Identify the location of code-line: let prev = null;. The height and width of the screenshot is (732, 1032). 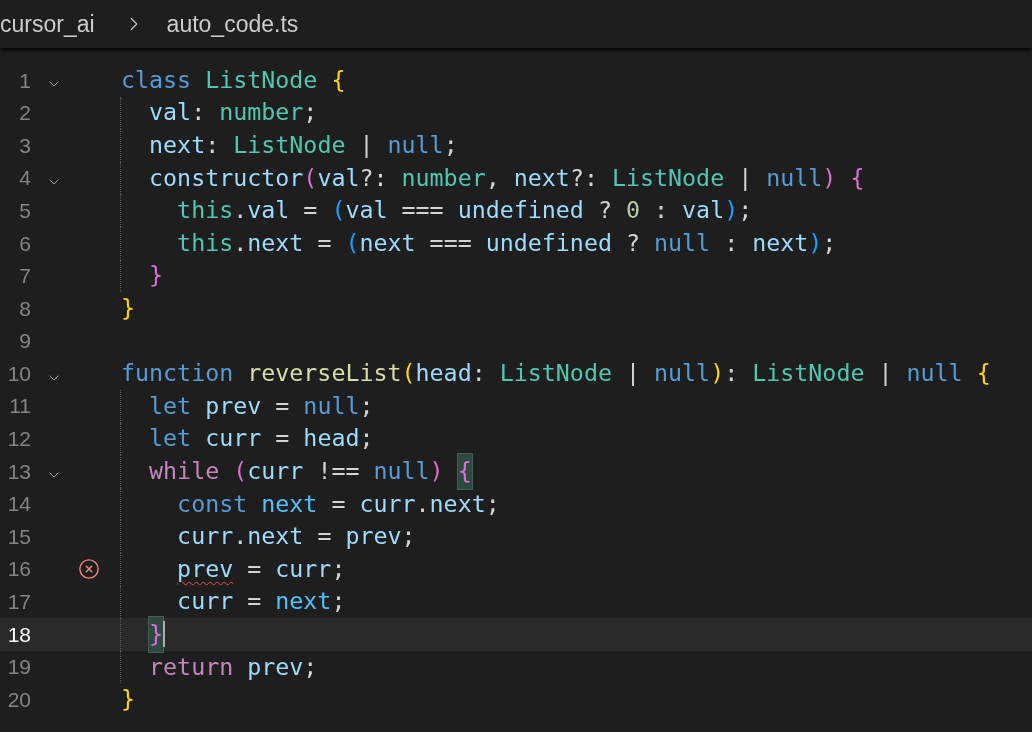
(247, 406).